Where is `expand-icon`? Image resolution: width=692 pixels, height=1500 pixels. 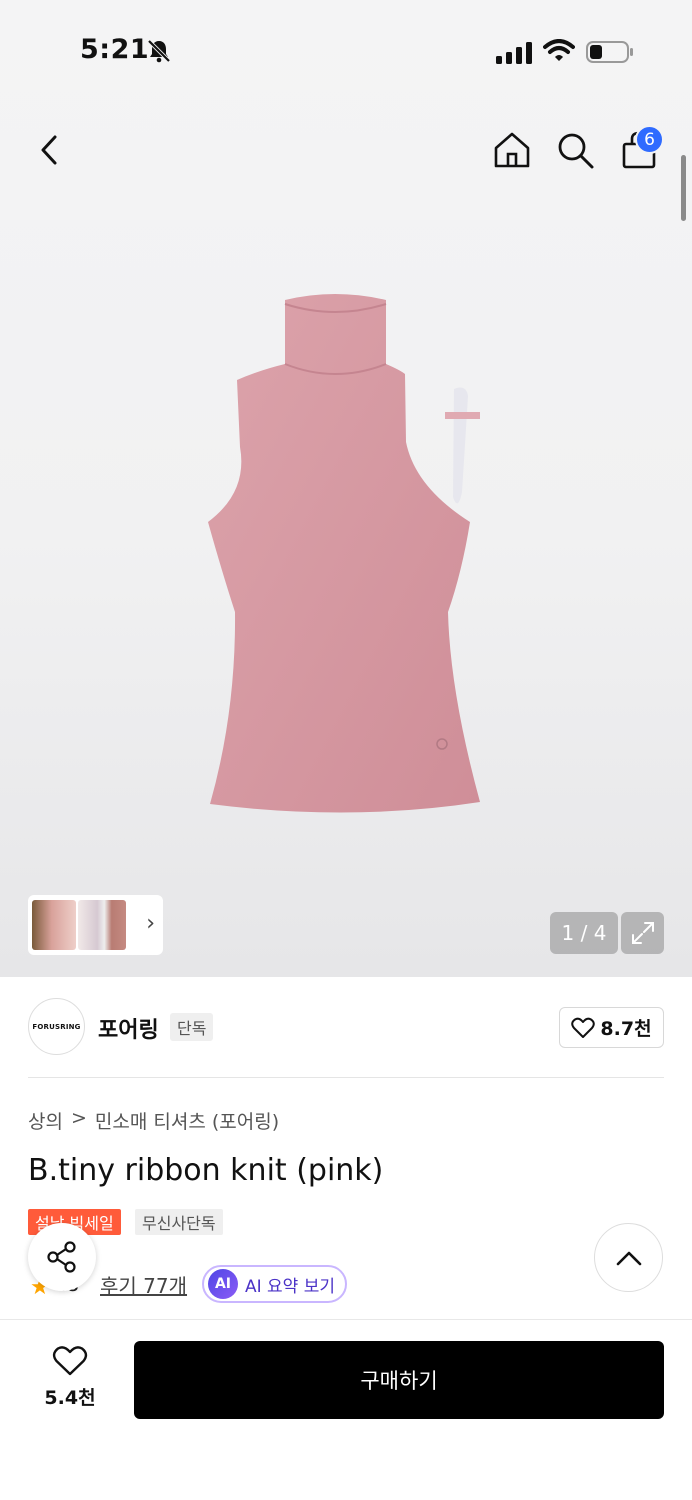
expand-icon is located at coordinates (642, 933).